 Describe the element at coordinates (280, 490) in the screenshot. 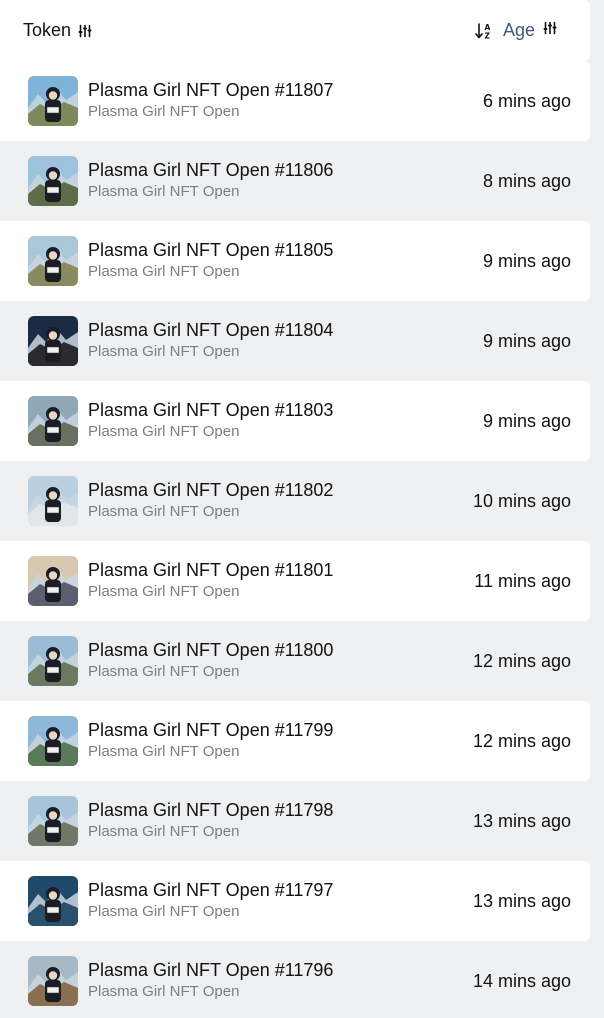

I see `token-name: Plasma Girl NFT Open #11802` at that location.